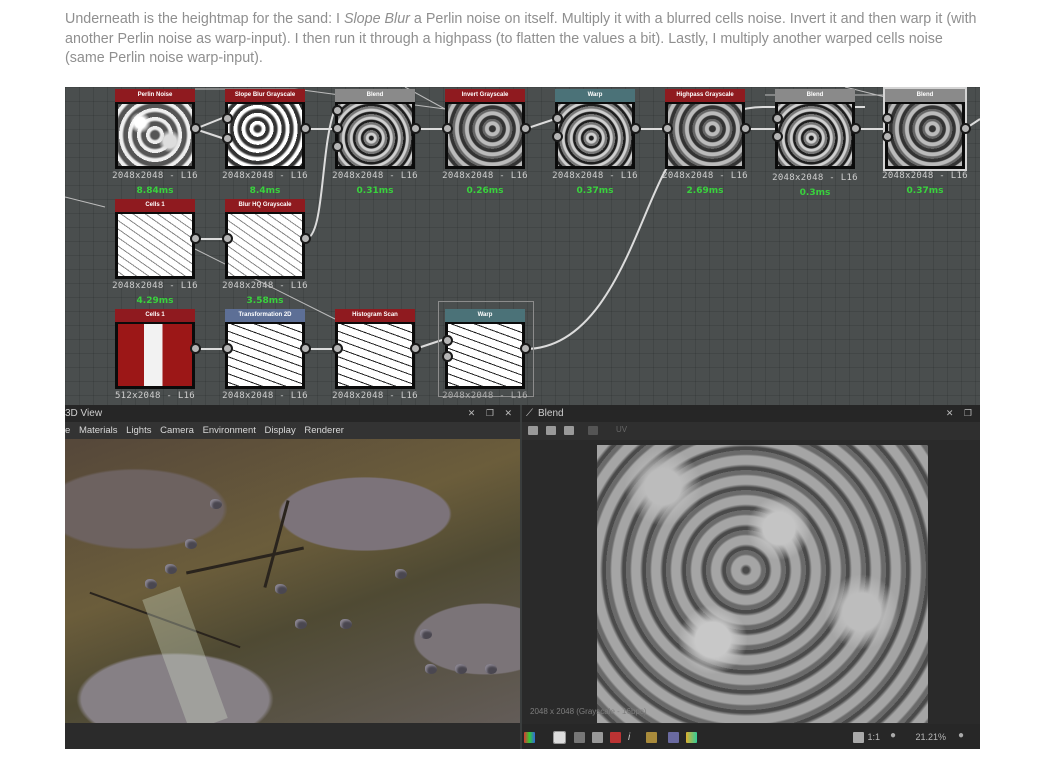 Image resolution: width=1038 pixels, height=760 pixels. Describe the element at coordinates (930, 737) in the screenshot. I see `zoom-level: 21.21%` at that location.